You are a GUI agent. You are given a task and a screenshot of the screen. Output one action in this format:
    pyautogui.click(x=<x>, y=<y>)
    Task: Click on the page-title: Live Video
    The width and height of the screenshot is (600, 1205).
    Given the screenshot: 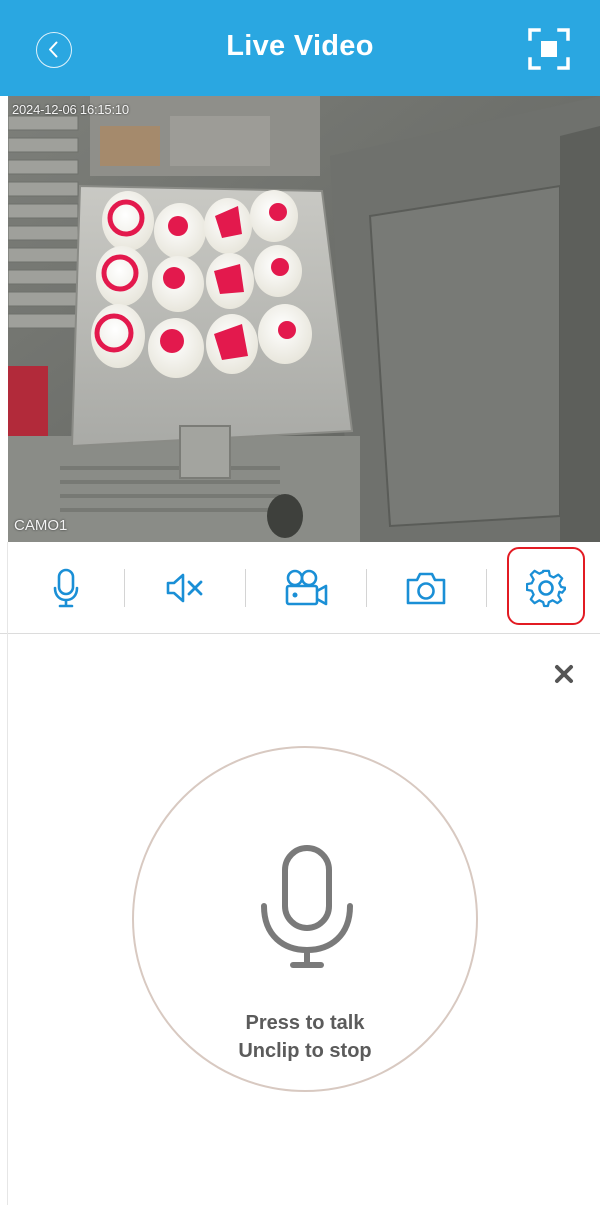 What is the action you would take?
    pyautogui.click(x=300, y=46)
    